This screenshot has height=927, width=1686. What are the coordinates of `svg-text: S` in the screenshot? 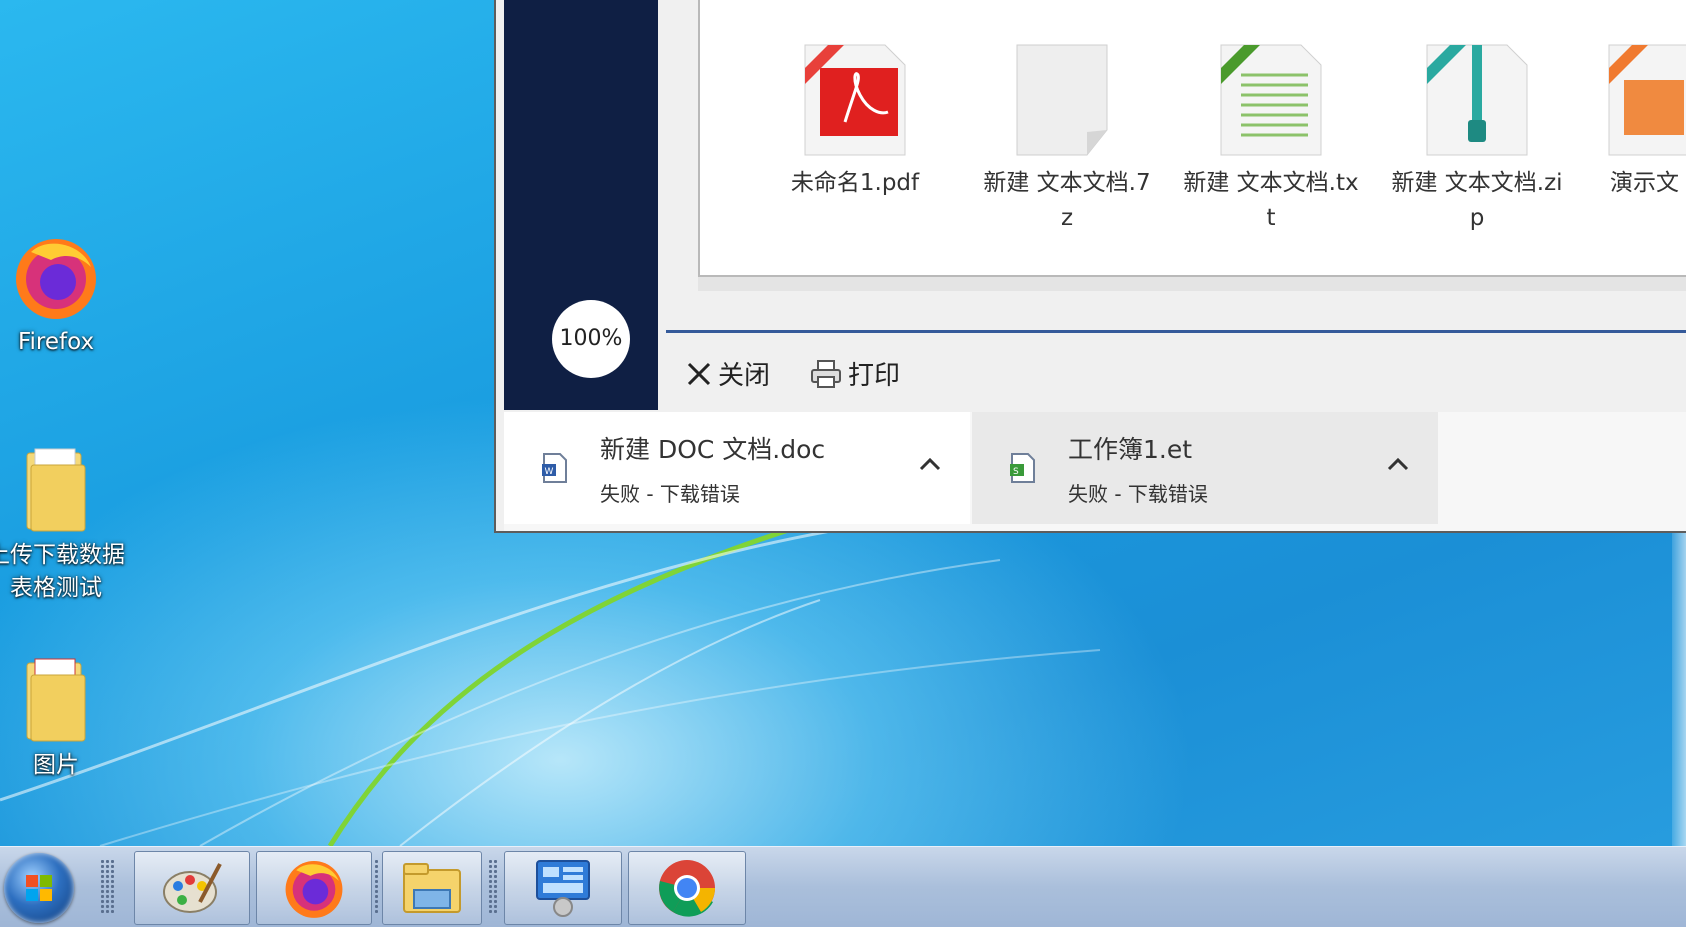 It's located at (1016, 472).